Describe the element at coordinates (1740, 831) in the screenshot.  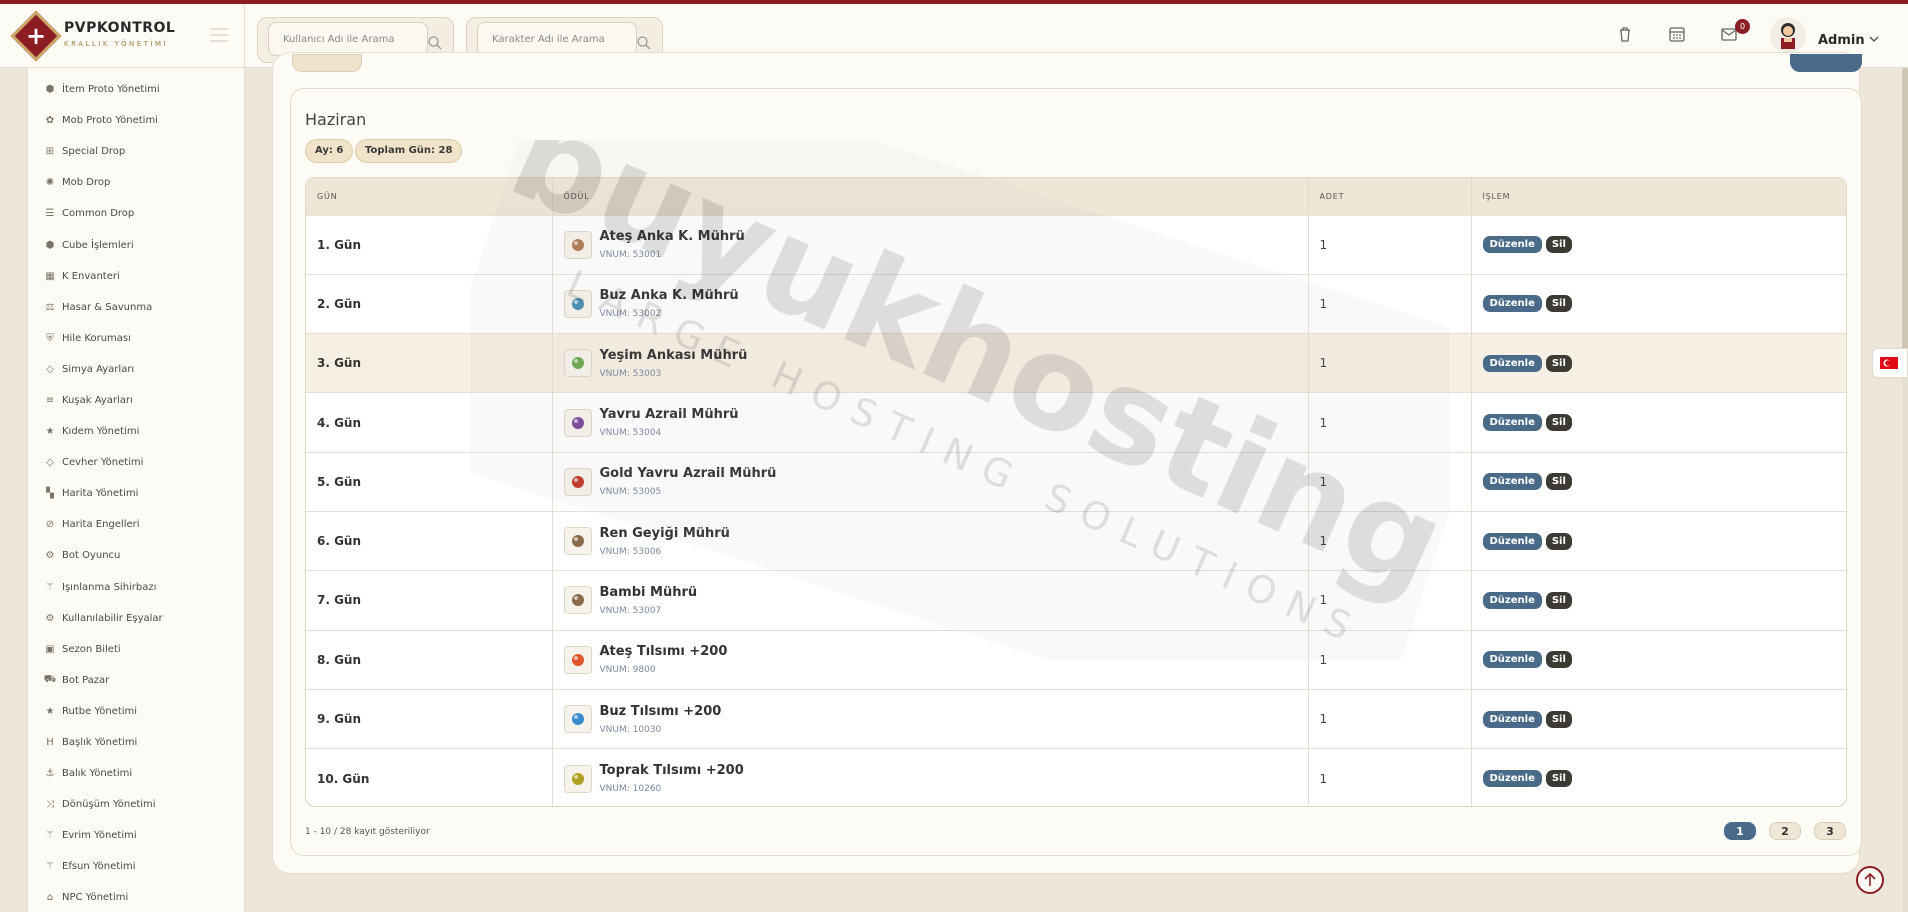
I see `page-button: 1` at that location.